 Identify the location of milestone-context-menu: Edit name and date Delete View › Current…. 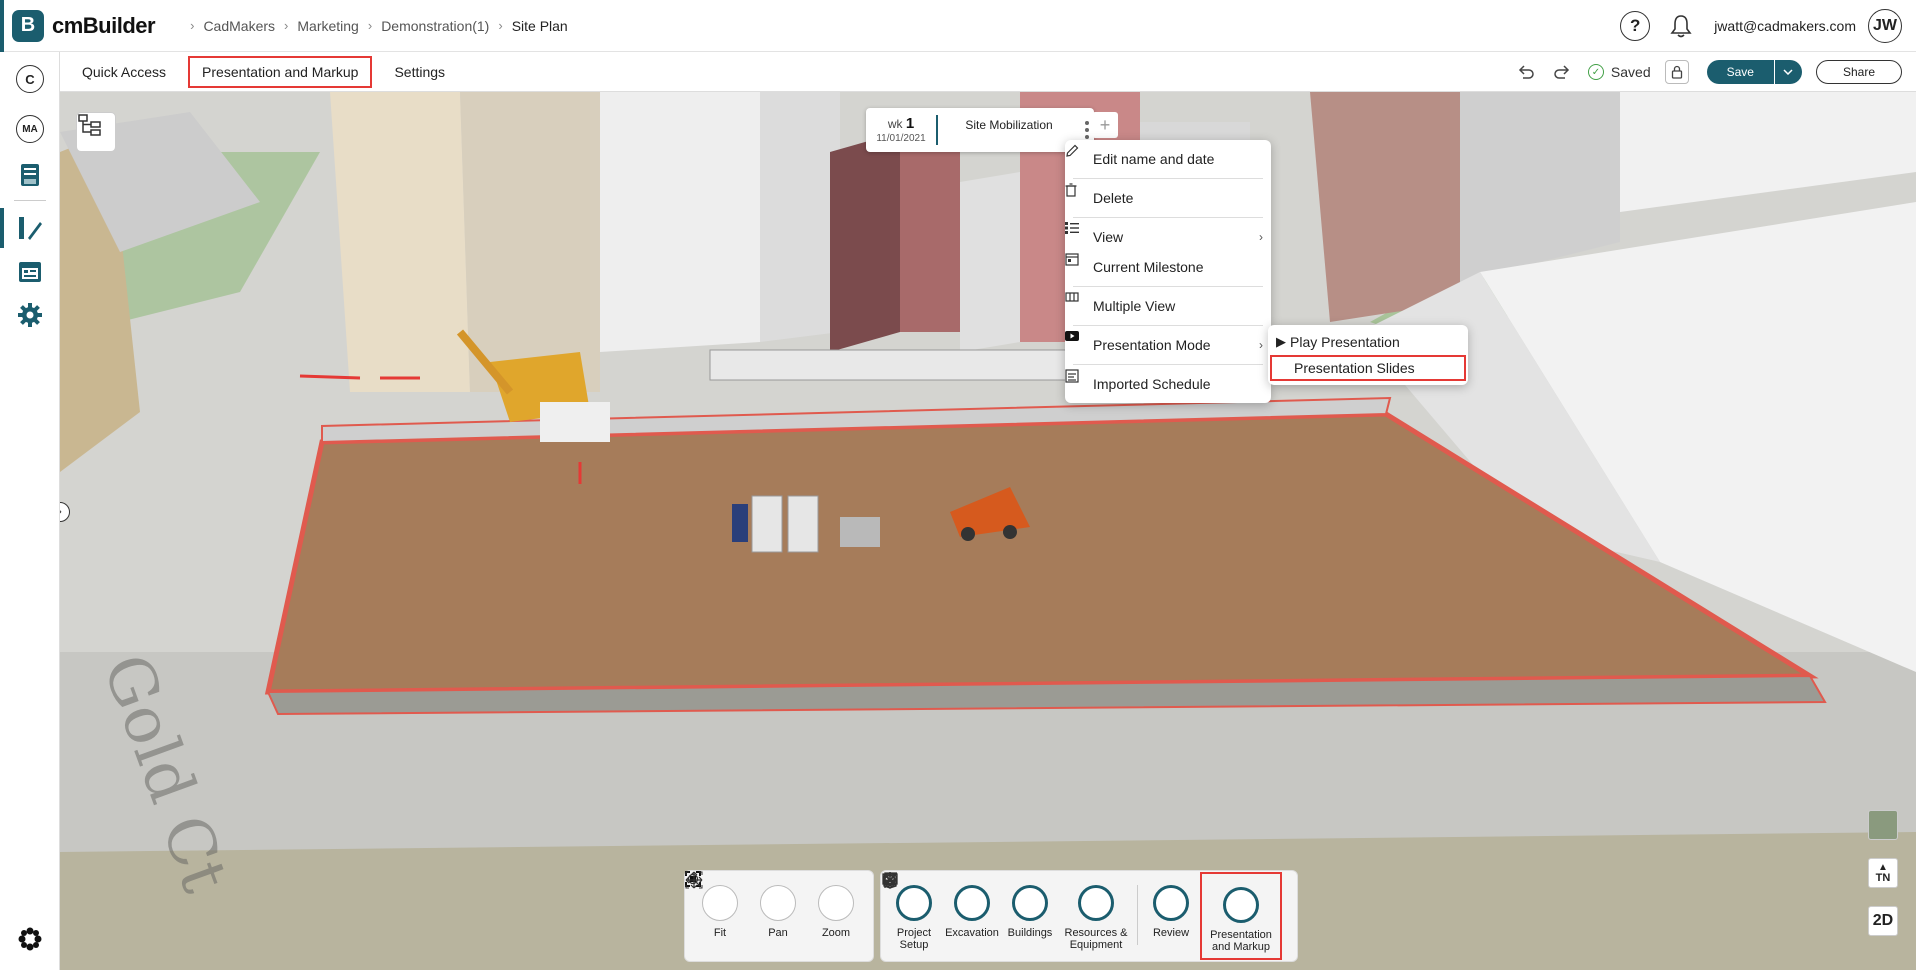
(1168, 271).